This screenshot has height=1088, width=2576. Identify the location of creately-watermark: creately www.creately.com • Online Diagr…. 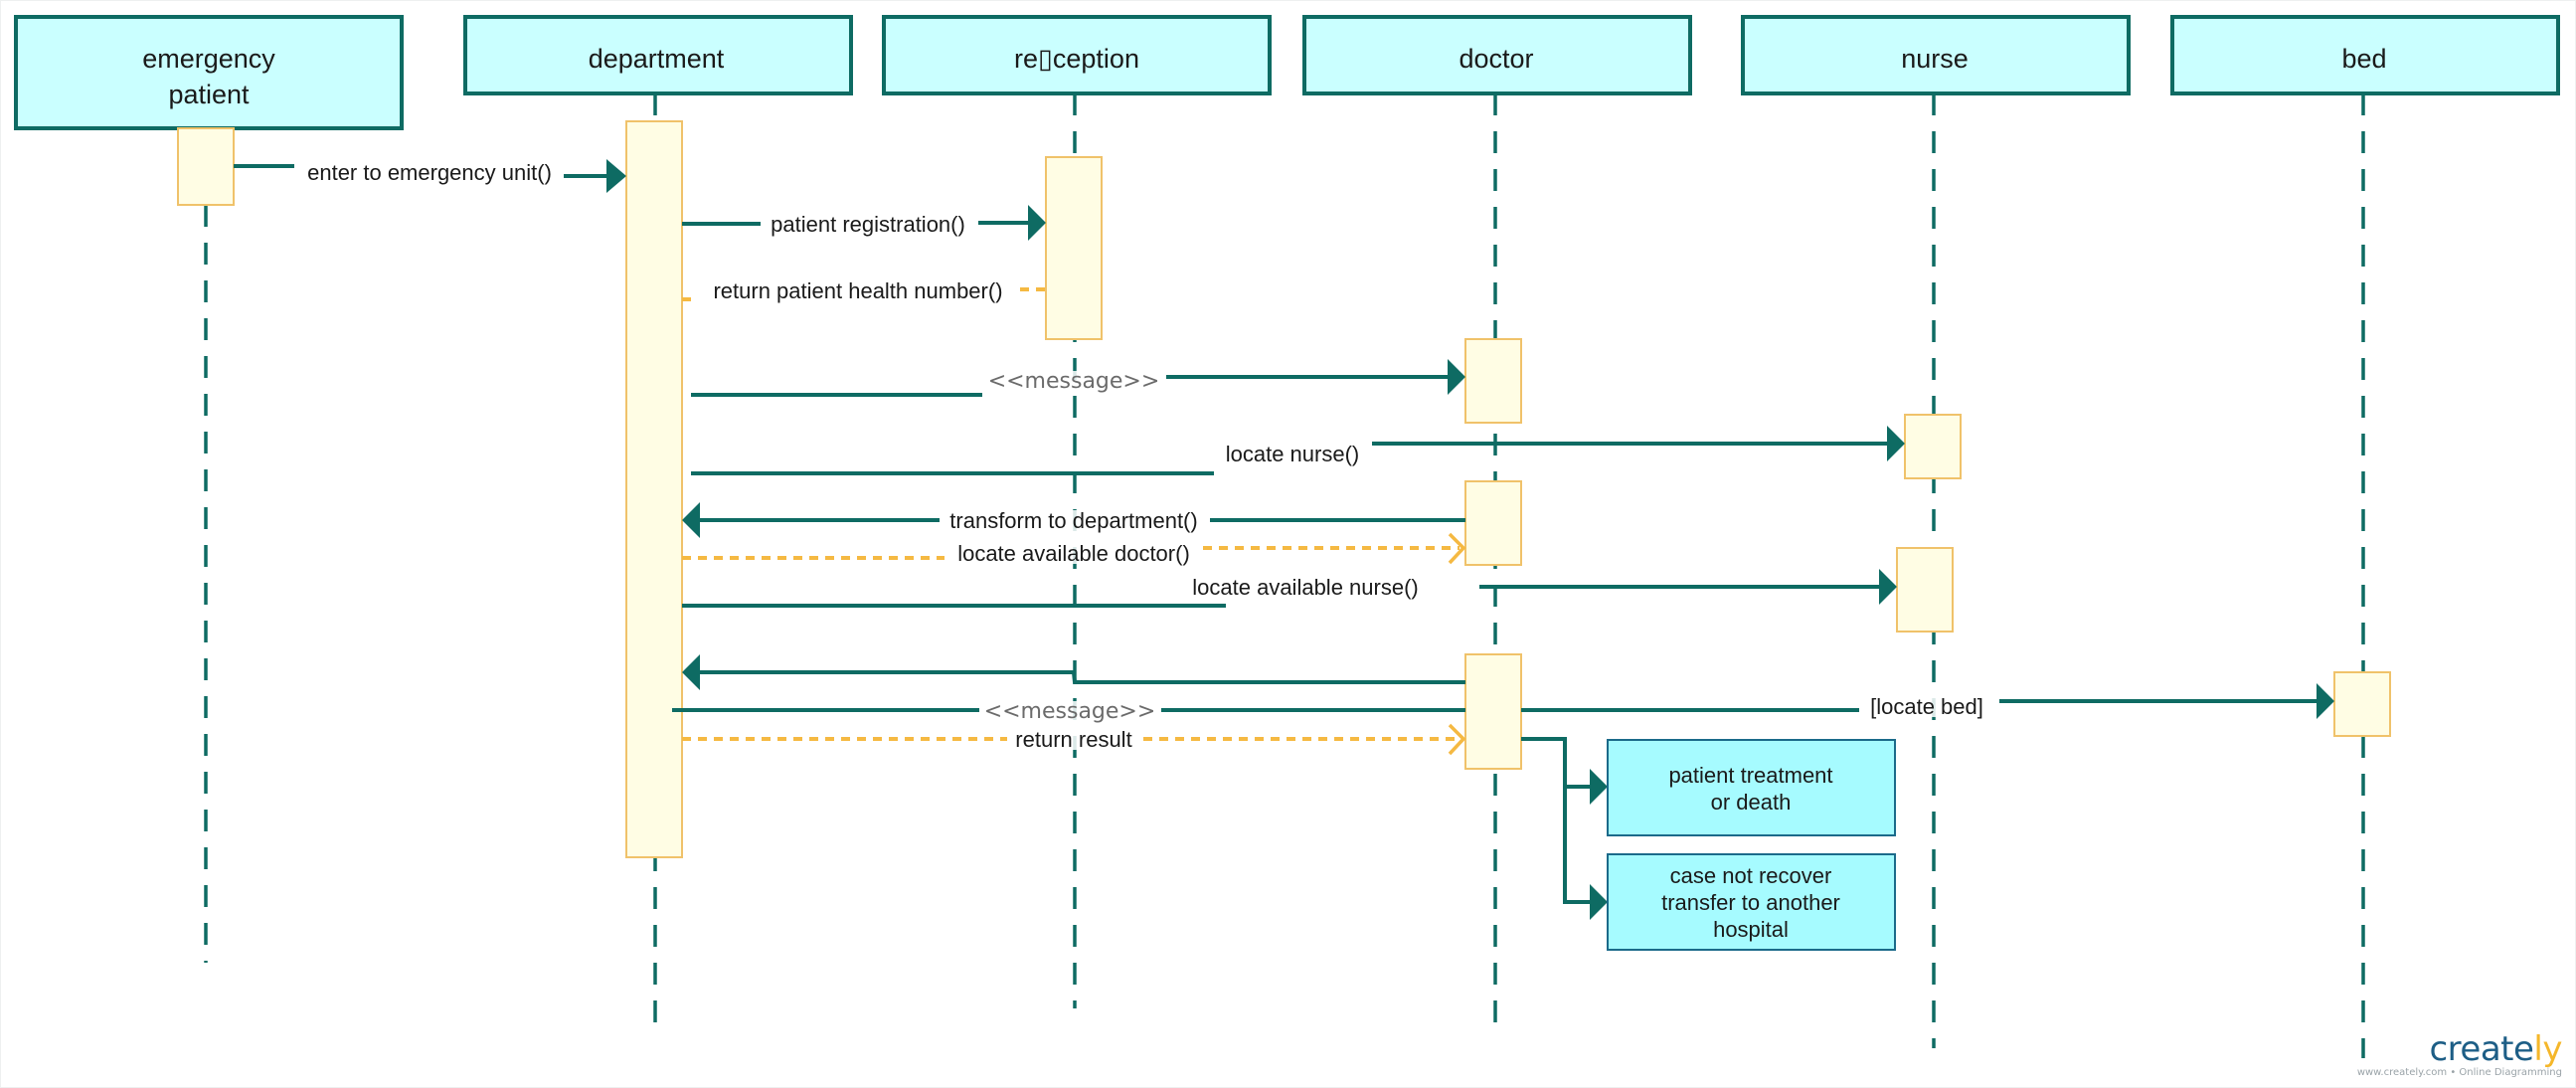
(2459, 1054).